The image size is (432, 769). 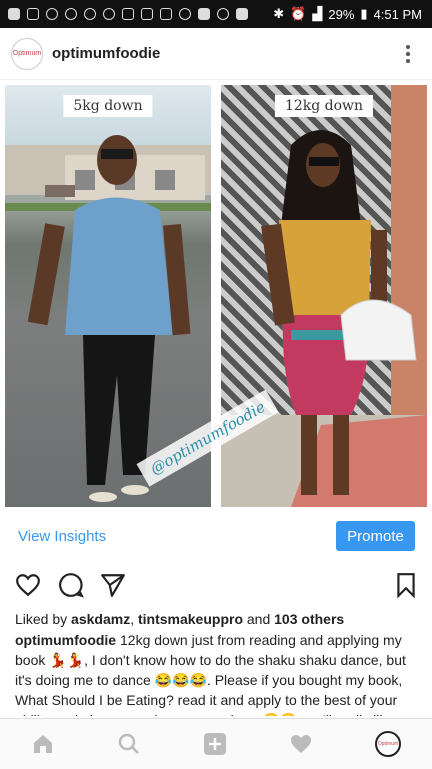 I want to click on avatar: Optimum, so click(x=27, y=53).